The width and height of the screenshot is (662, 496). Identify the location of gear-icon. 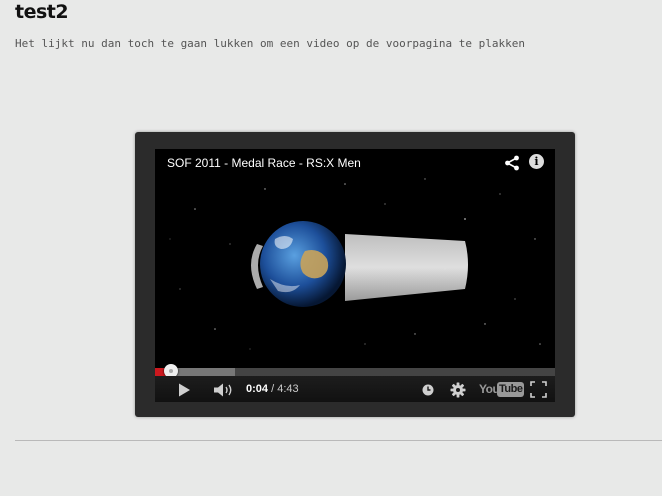
(458, 390).